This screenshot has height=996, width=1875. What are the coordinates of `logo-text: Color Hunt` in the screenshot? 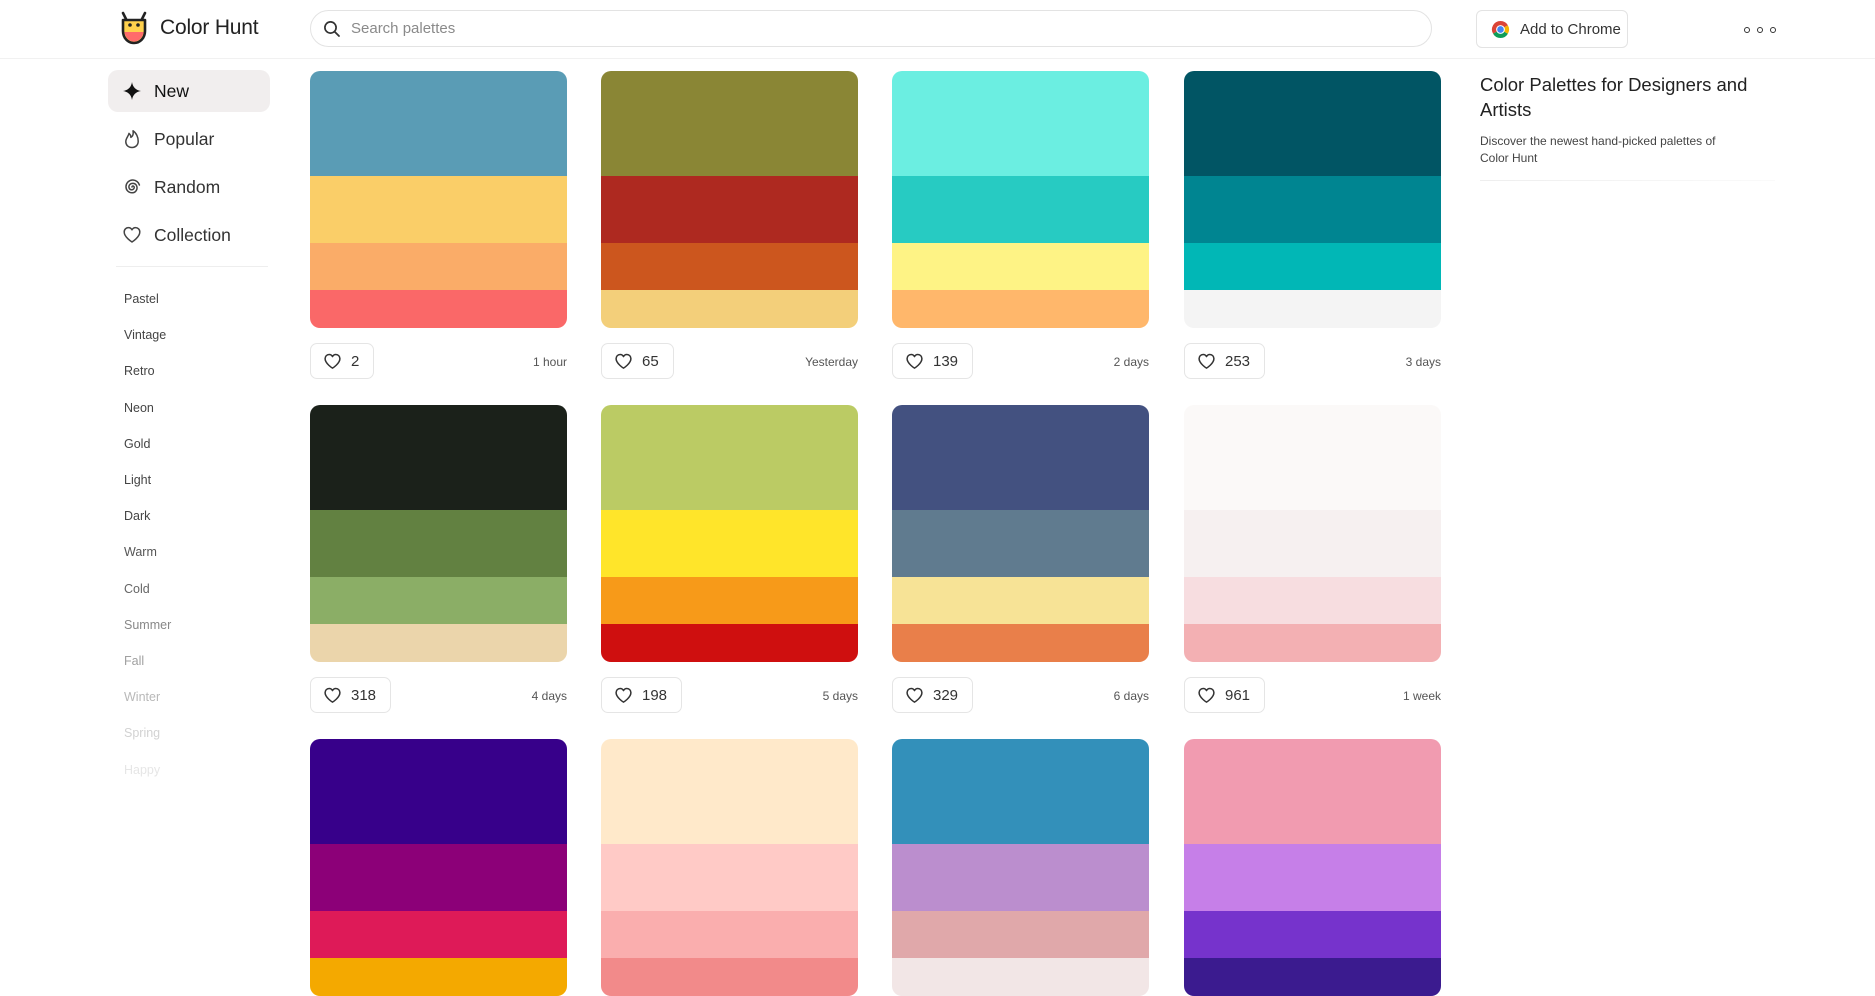 It's located at (209, 27).